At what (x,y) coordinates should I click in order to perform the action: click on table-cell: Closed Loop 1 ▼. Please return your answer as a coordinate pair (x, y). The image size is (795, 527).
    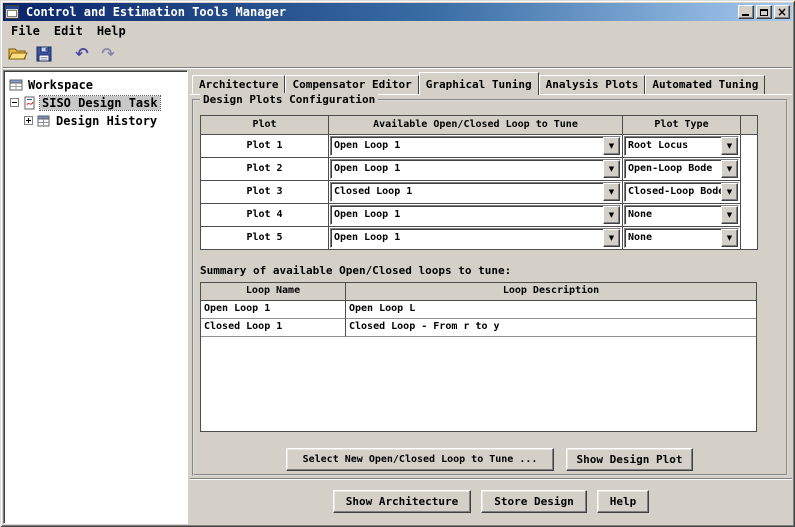
    Looking at the image, I should click on (476, 192).